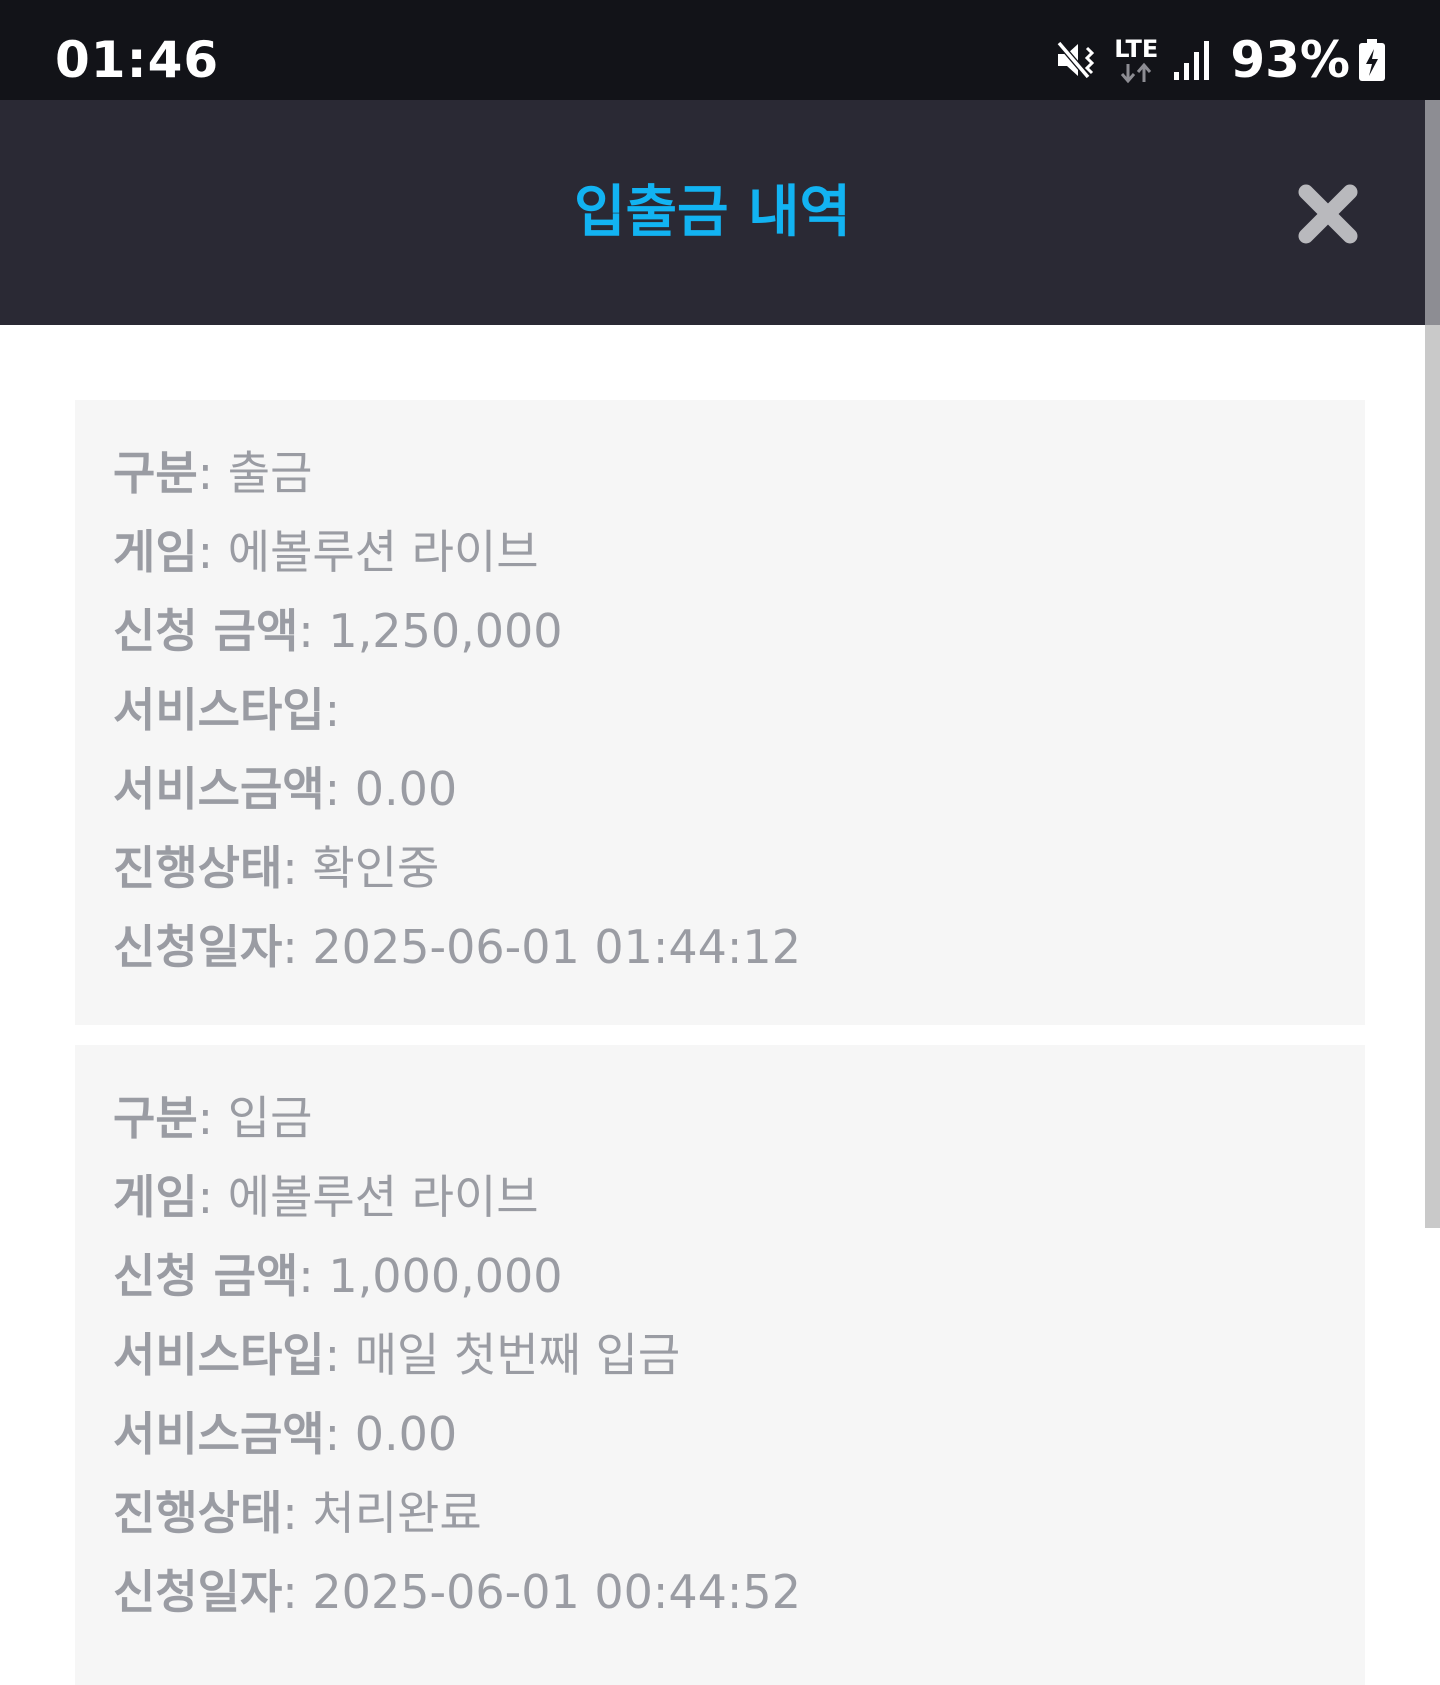  Describe the element at coordinates (213, 1118) in the screenshot. I see `record-field-type: 구분: 입금` at that location.